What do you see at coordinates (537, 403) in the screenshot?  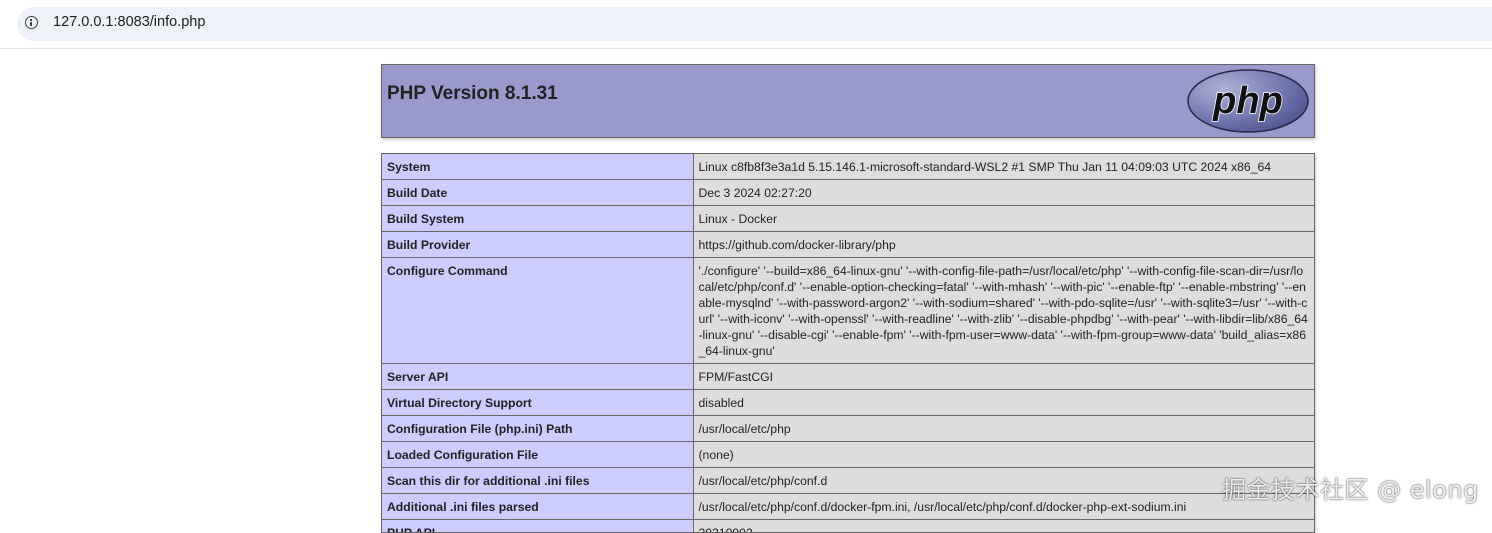 I see `row-label: Virtual Directory Support` at bounding box center [537, 403].